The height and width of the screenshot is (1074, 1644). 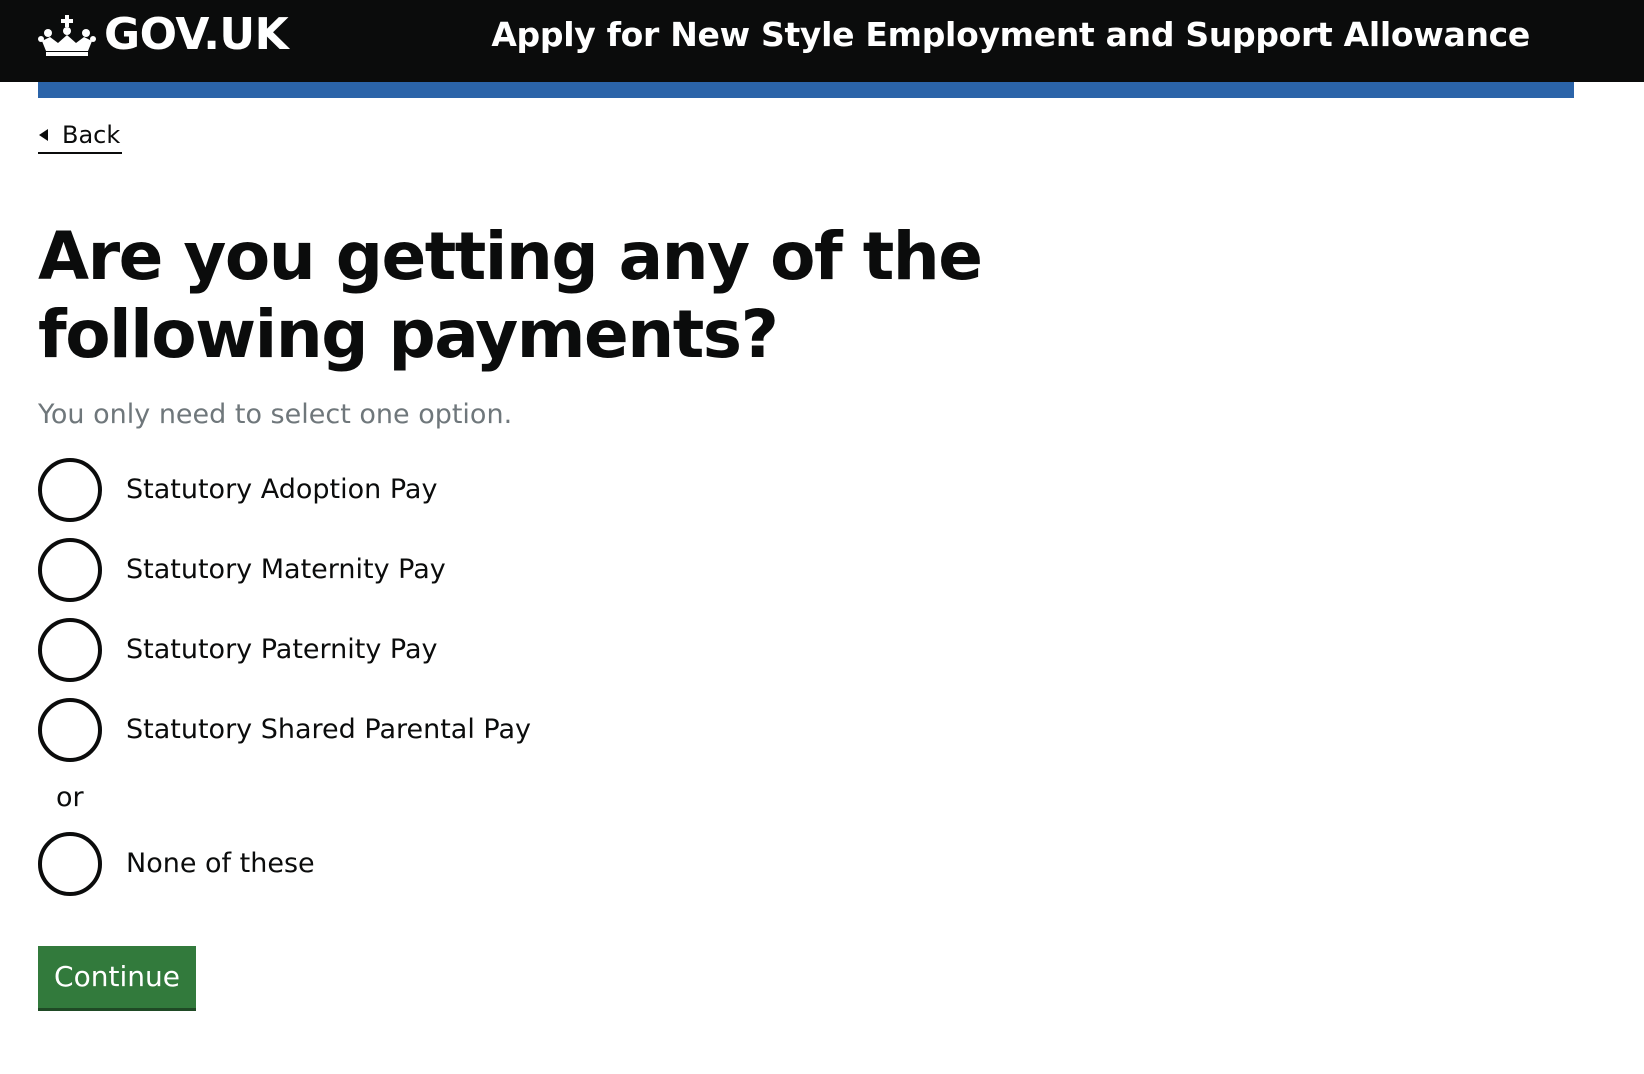 What do you see at coordinates (70, 797) in the screenshot?
I see `radio-divider-or: or` at bounding box center [70, 797].